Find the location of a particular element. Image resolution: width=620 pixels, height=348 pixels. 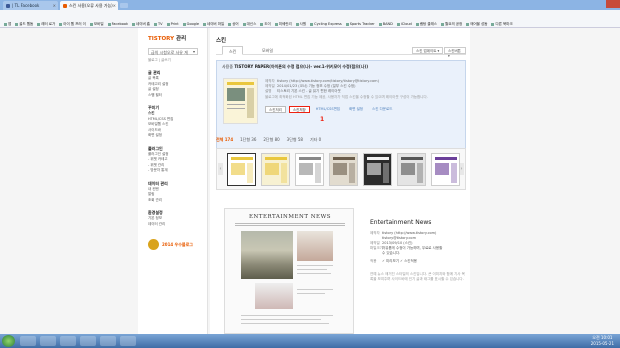

kakao-taskbar-icon is located at coordinates (128, 341).